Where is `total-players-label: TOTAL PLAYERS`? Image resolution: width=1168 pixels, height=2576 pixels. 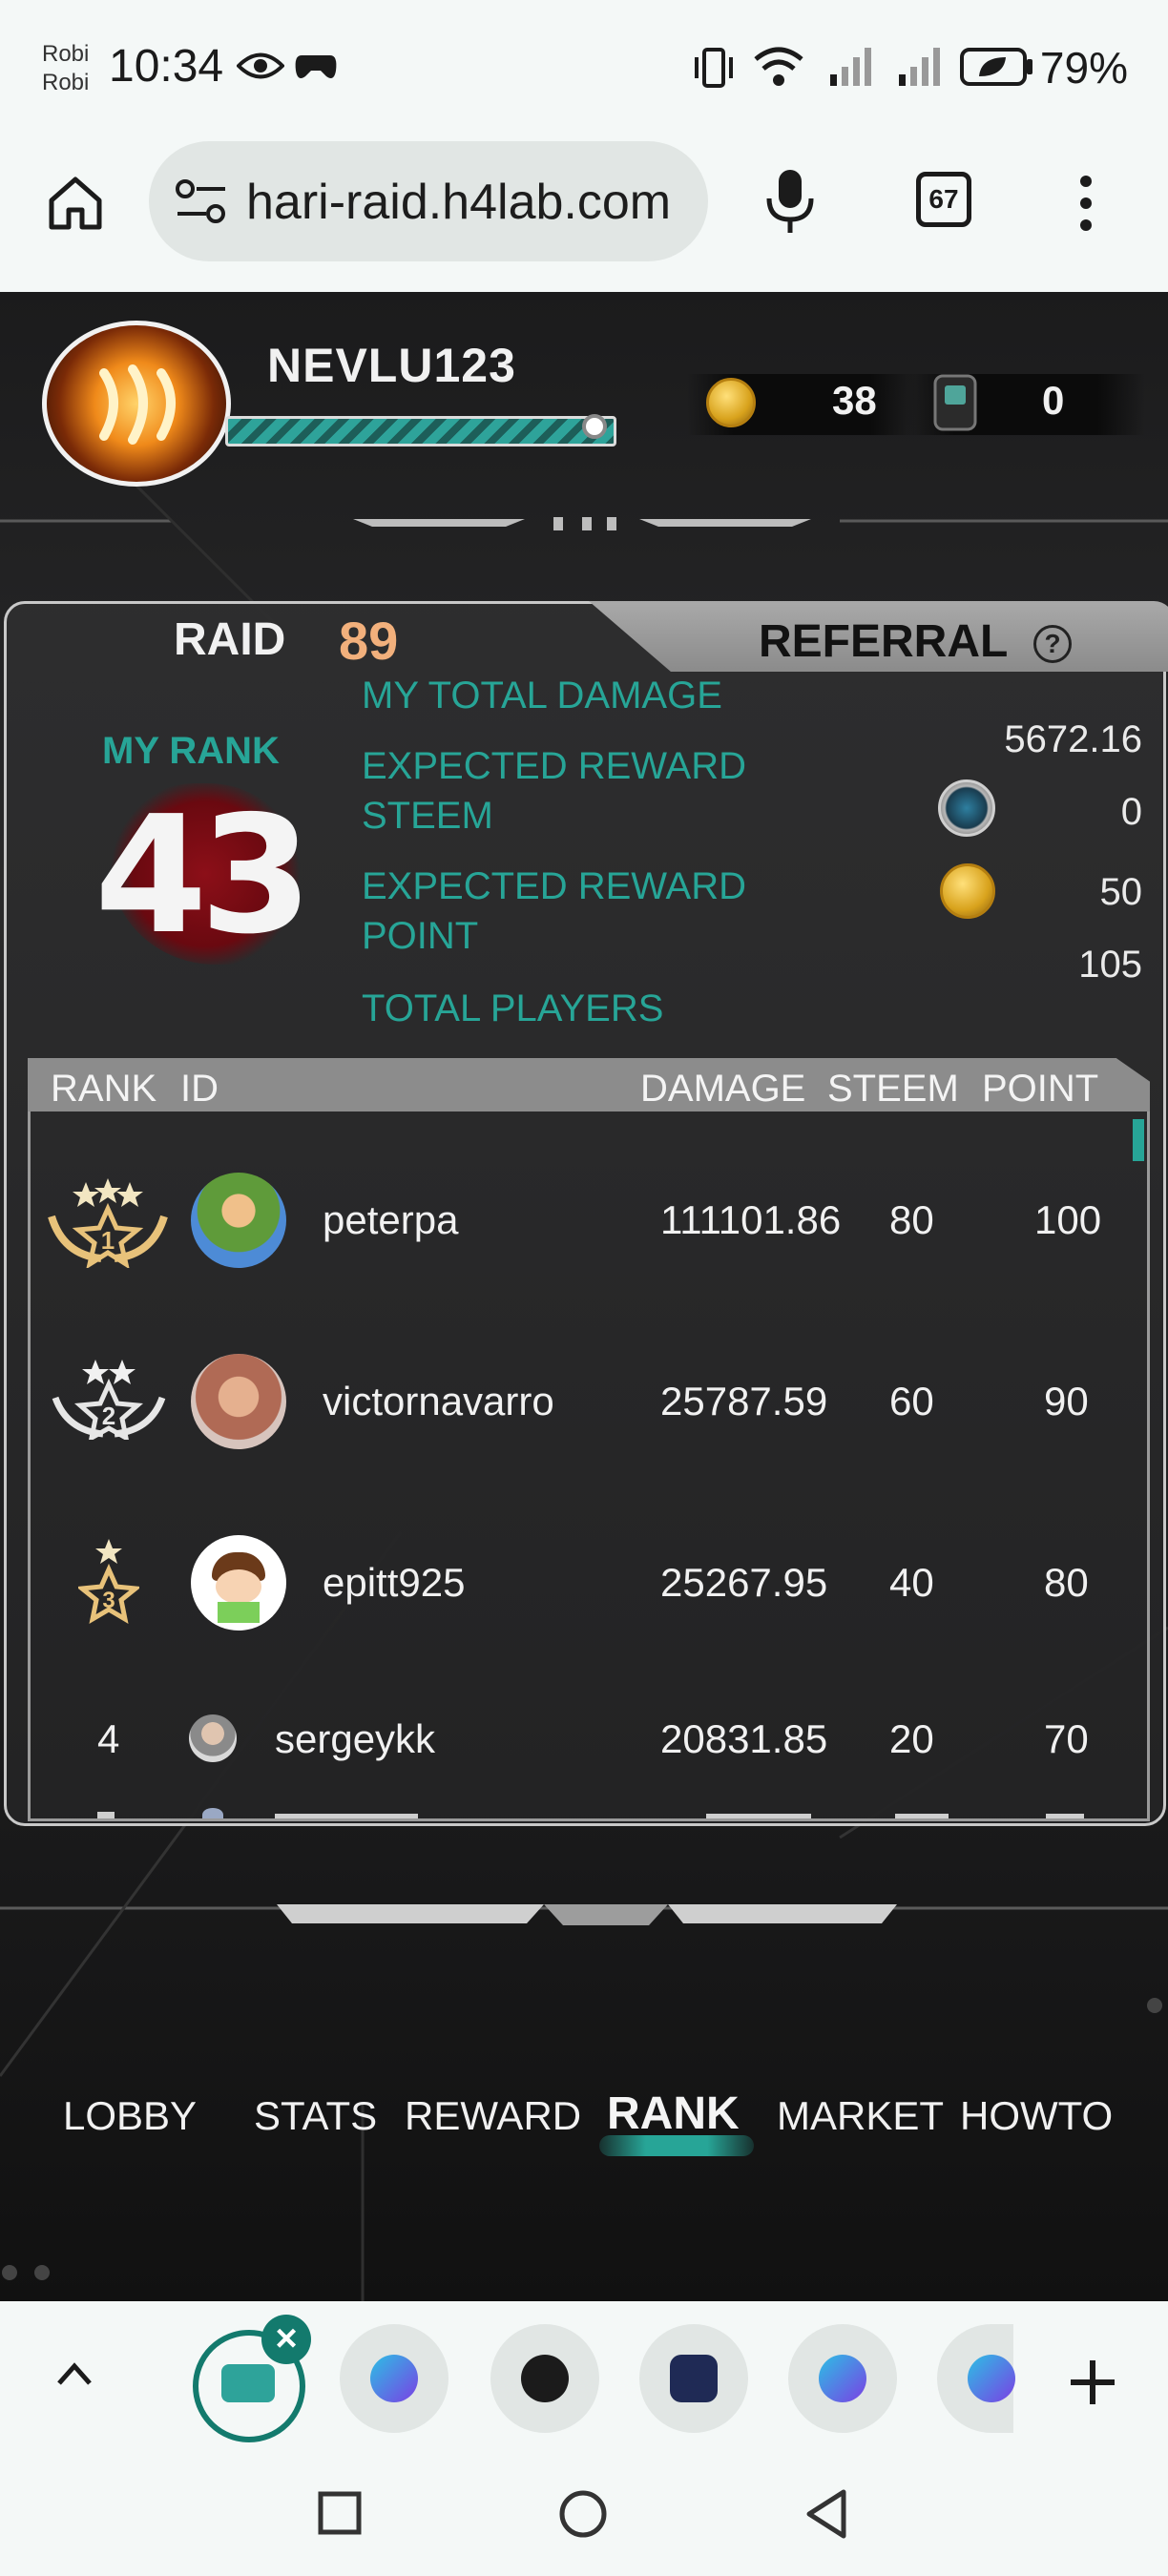
total-players-label: TOTAL PLAYERS is located at coordinates (513, 1008).